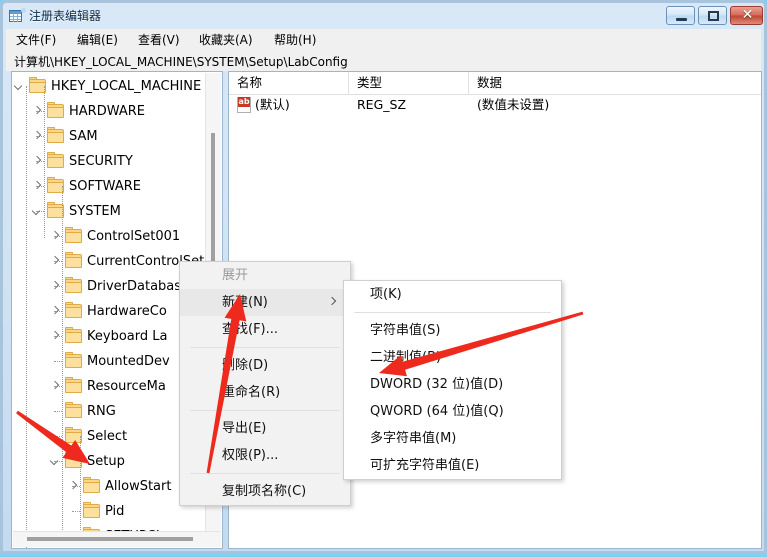 Image resolution: width=767 pixels, height=557 pixels. I want to click on submenu-item-binary-value: 二进制值(B), so click(452, 357).